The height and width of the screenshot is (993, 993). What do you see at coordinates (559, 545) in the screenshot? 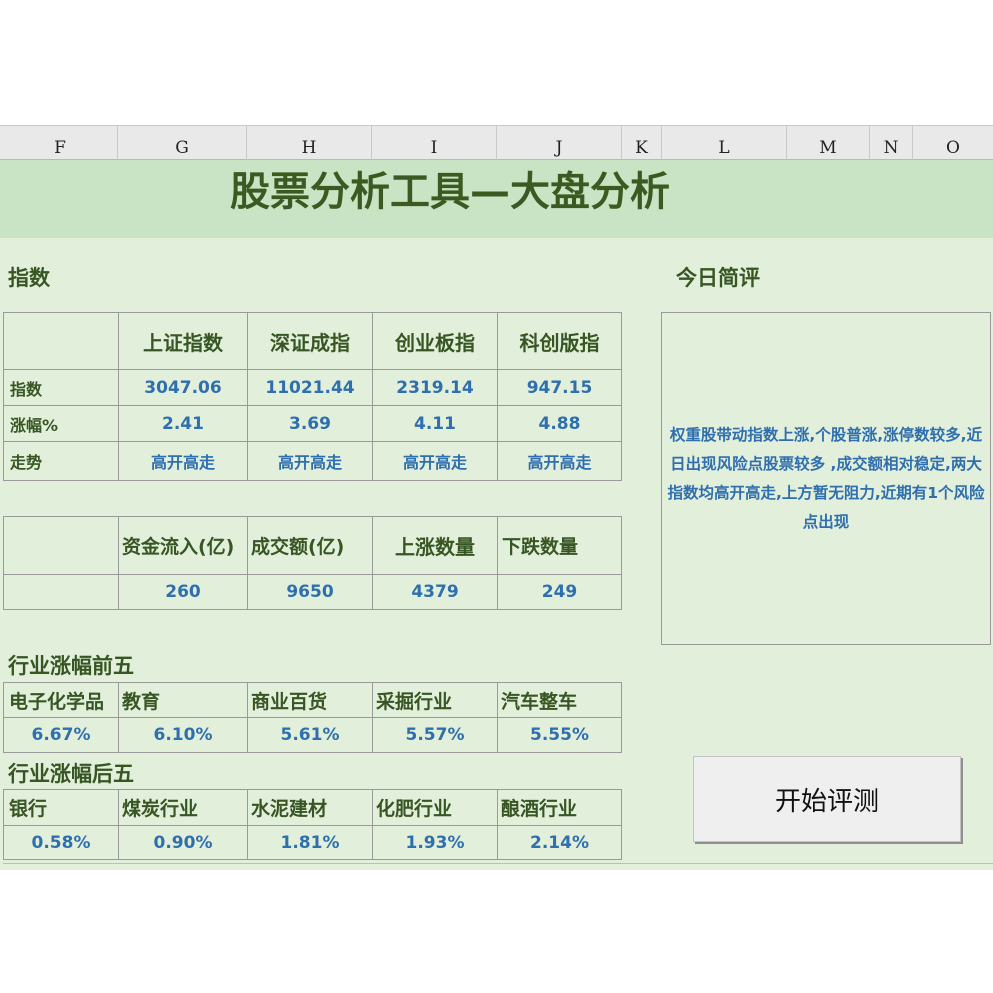
I see `capital-header-down: 下跌数量` at bounding box center [559, 545].